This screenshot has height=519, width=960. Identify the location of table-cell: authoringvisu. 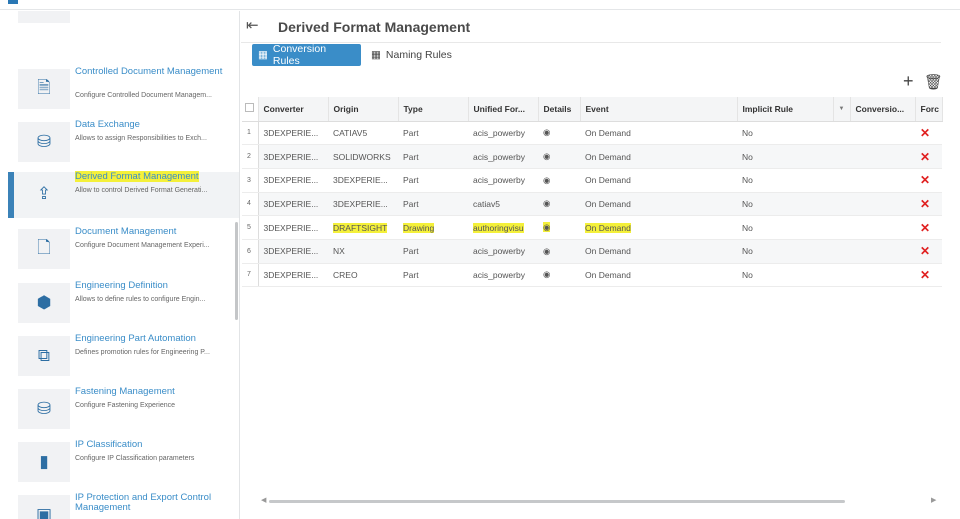
(503, 227).